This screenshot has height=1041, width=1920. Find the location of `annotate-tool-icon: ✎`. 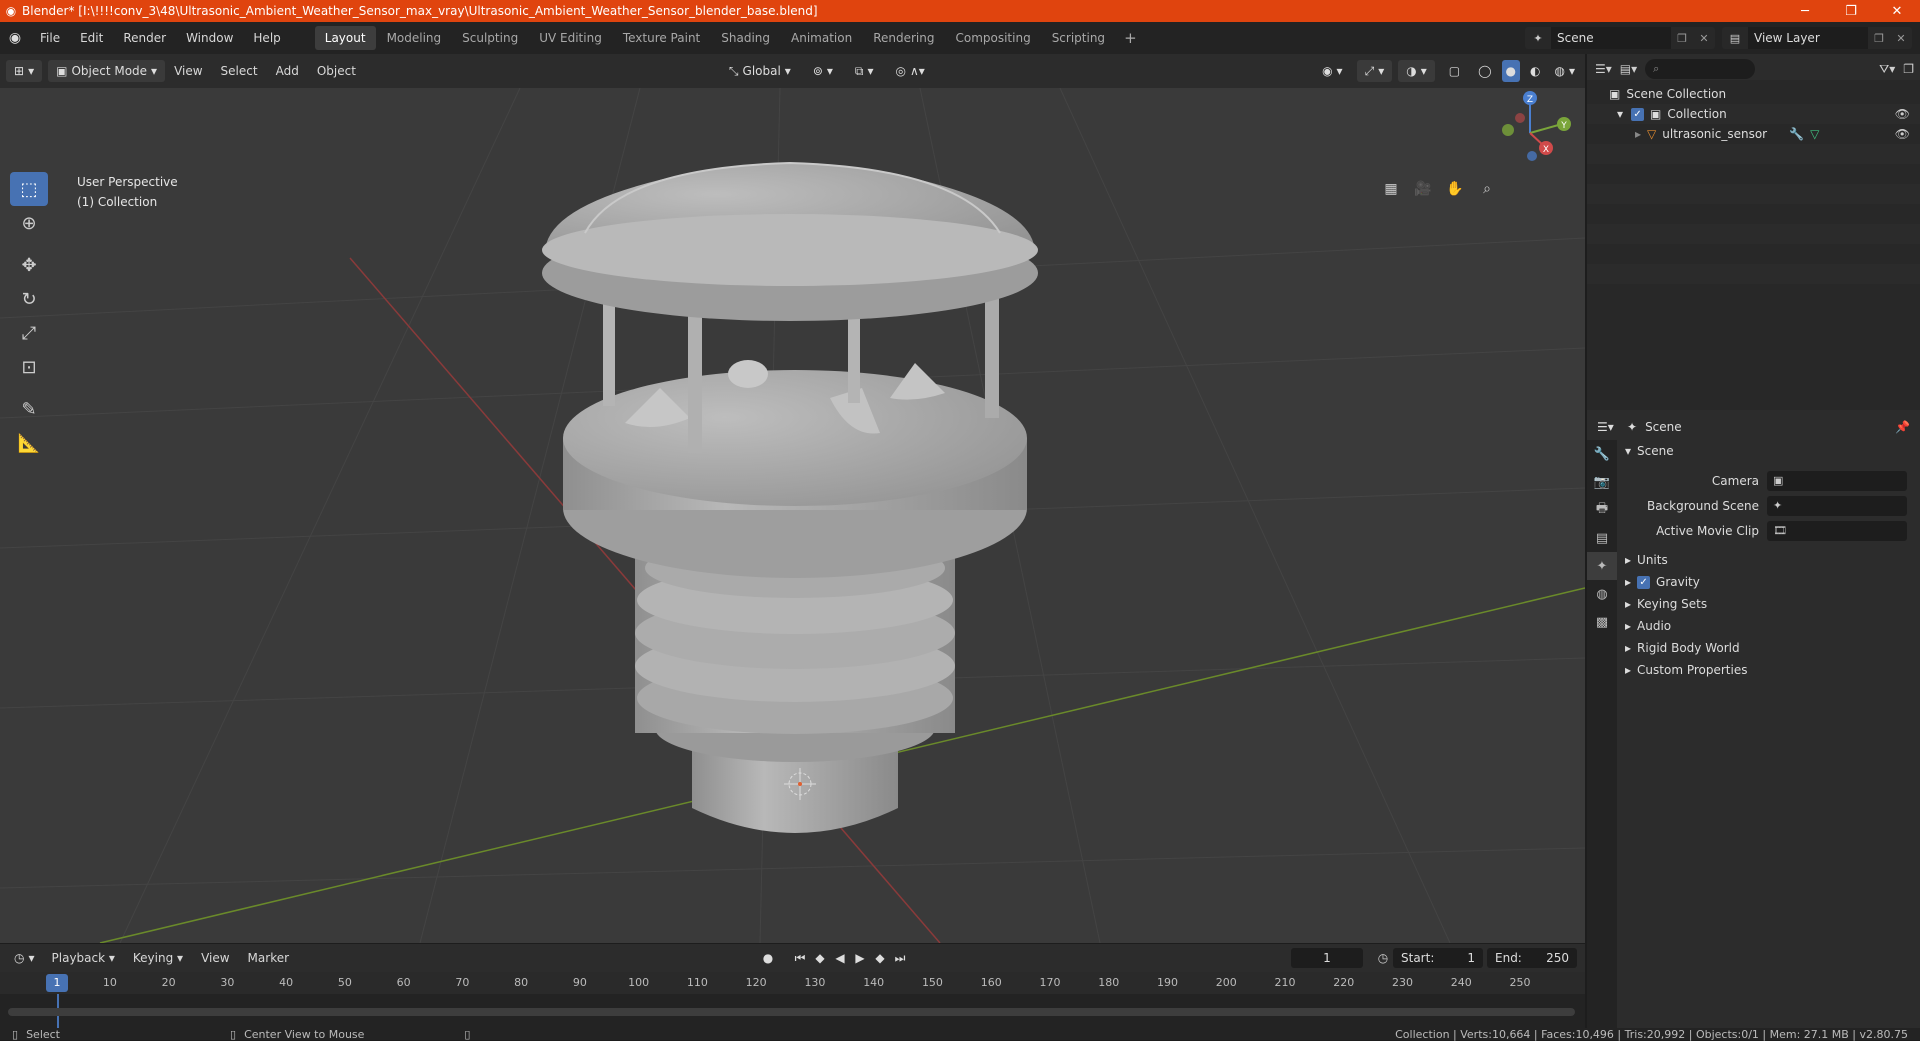

annotate-tool-icon: ✎ is located at coordinates (29, 409).